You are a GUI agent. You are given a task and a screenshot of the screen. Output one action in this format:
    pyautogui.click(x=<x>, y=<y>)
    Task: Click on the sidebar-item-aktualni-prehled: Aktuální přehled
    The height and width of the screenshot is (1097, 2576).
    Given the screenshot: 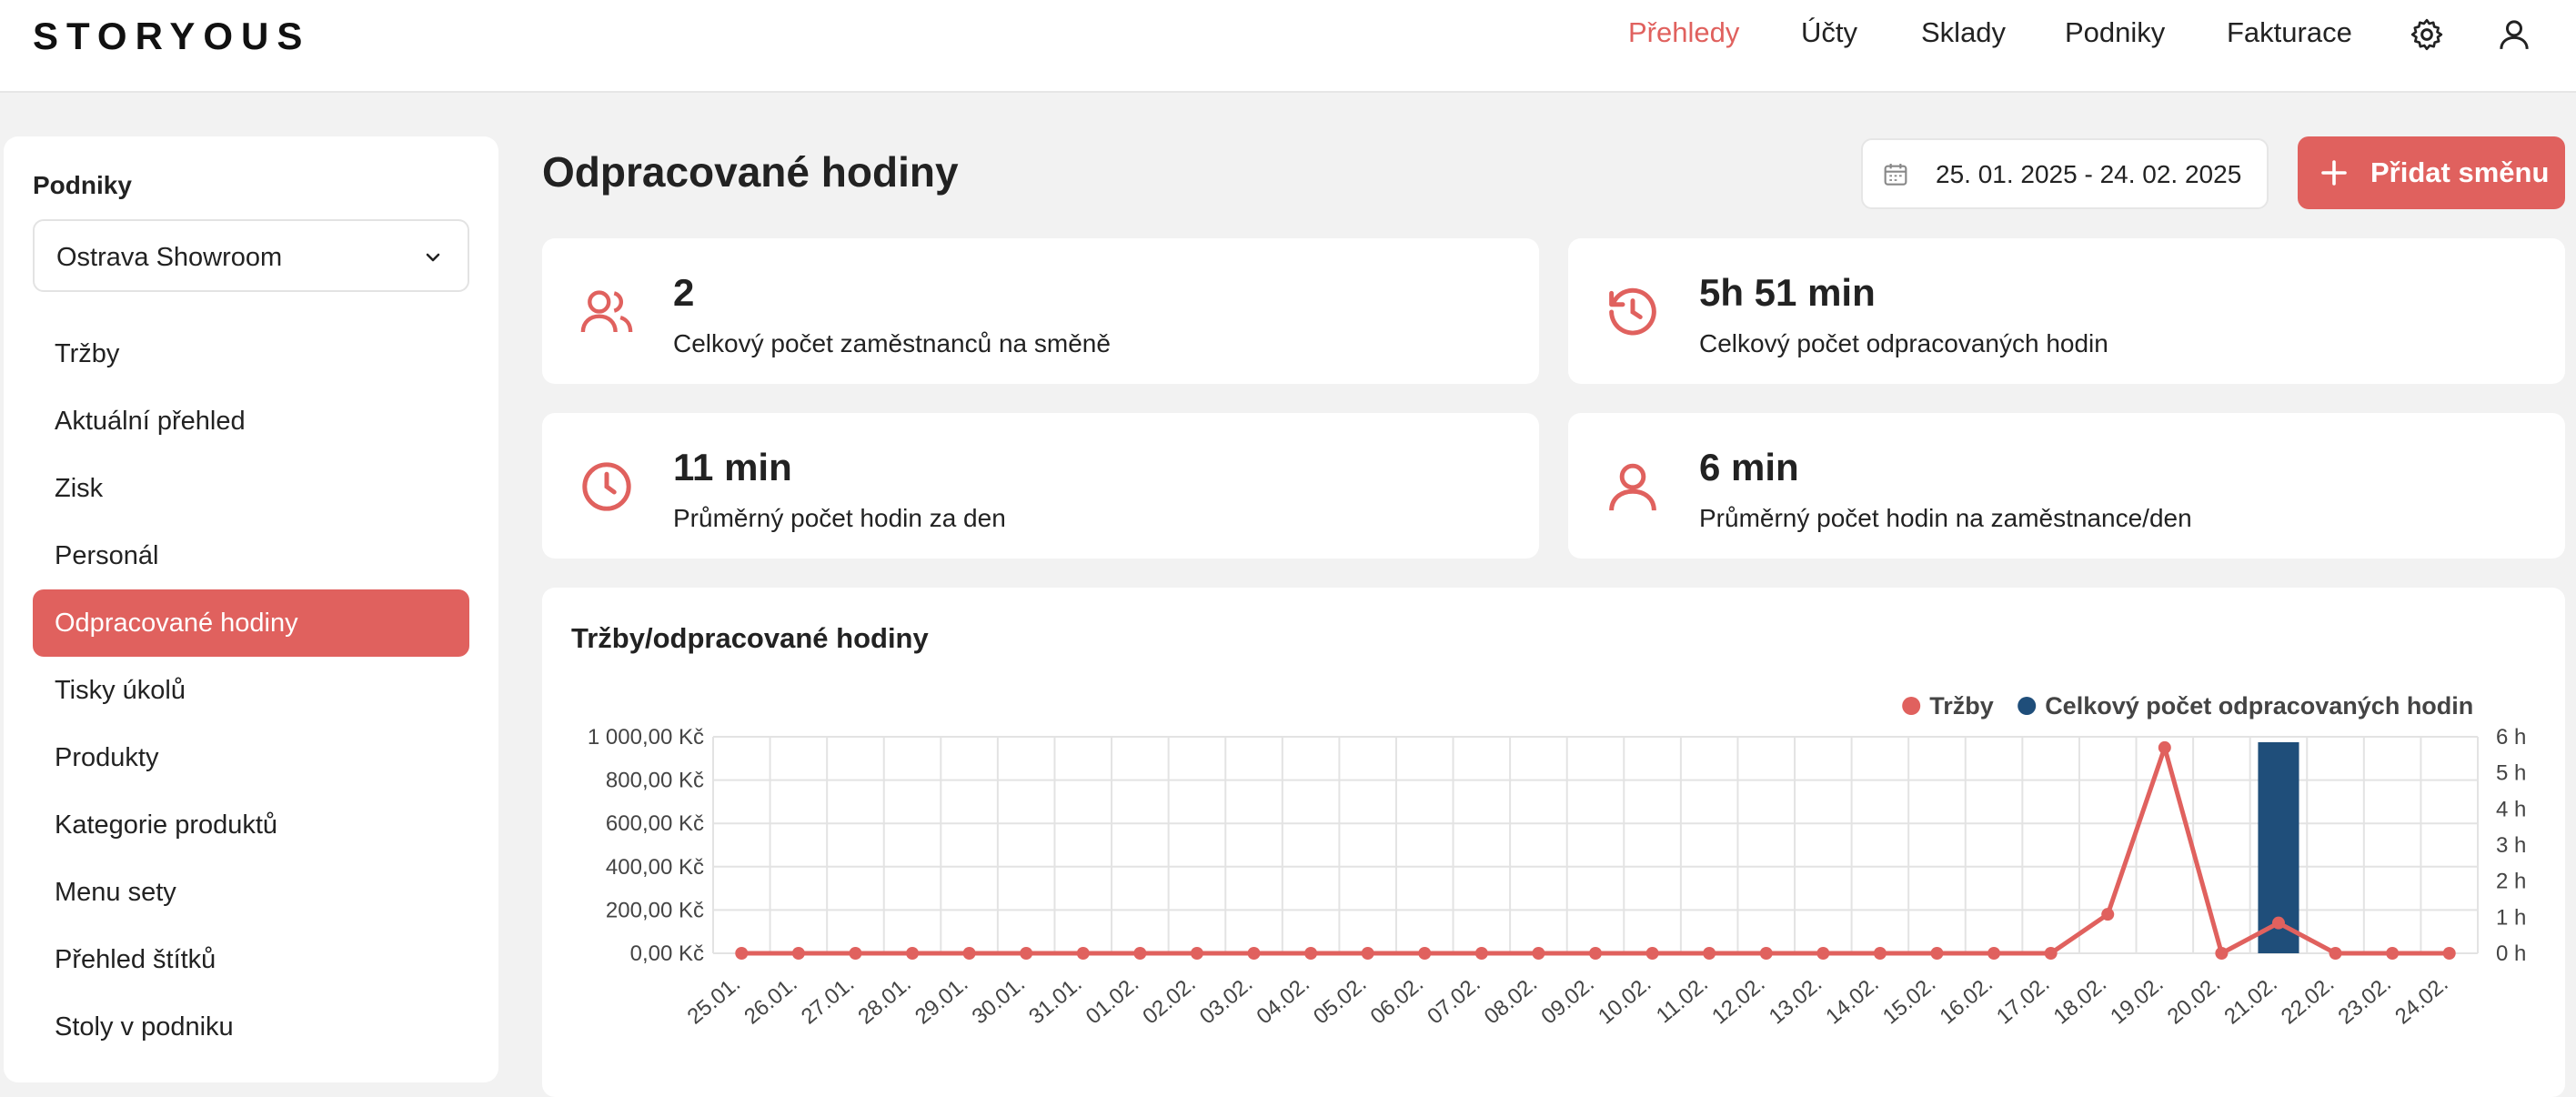 What is the action you would take?
    pyautogui.click(x=251, y=421)
    